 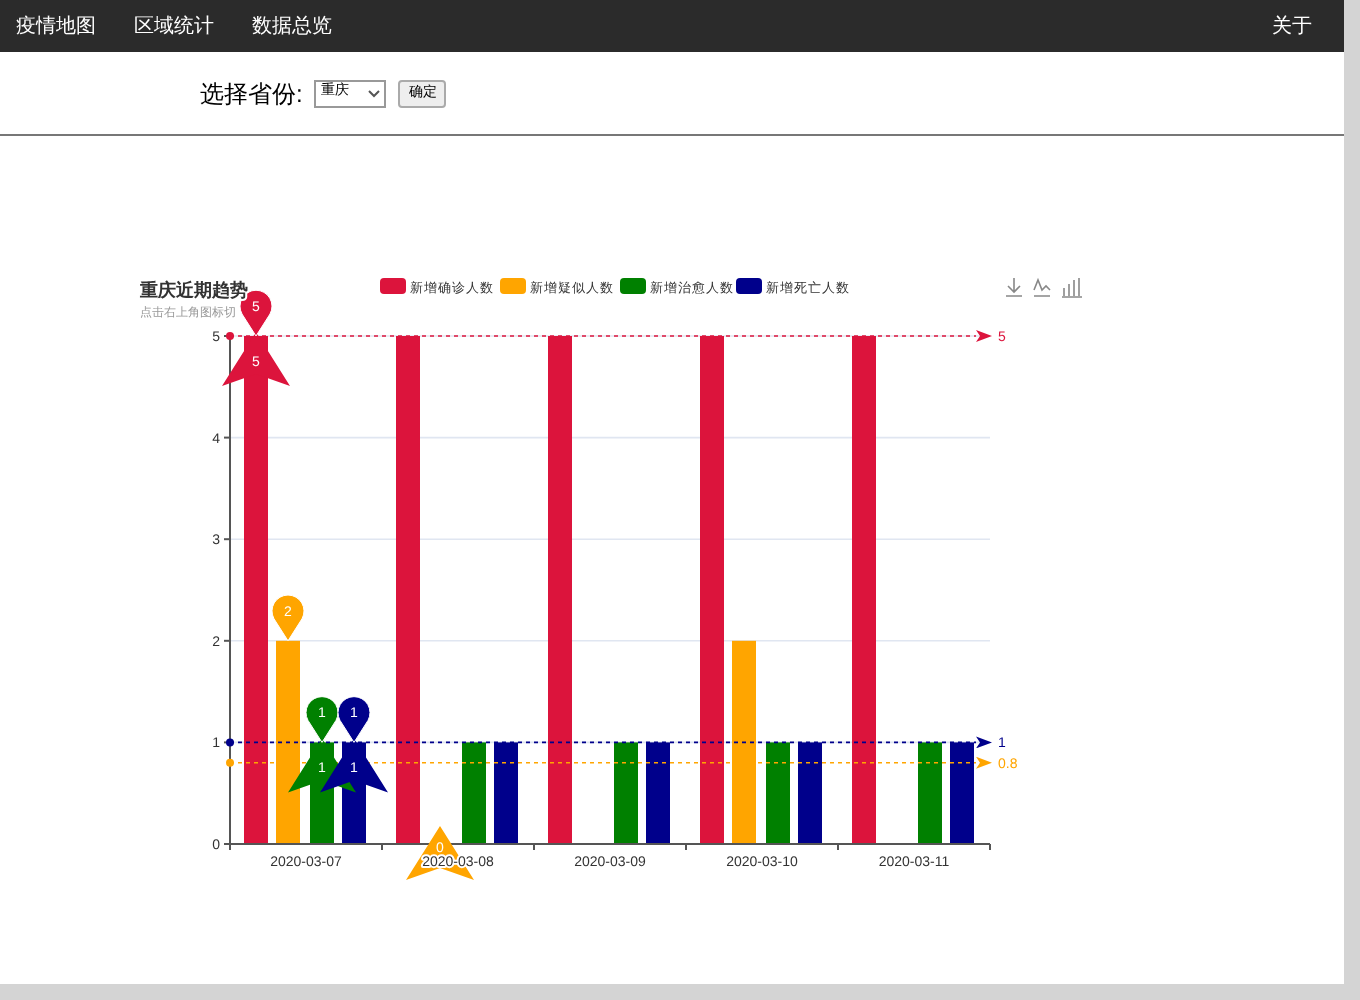 I want to click on chart-title: 重庆近期趋势, so click(x=194, y=290).